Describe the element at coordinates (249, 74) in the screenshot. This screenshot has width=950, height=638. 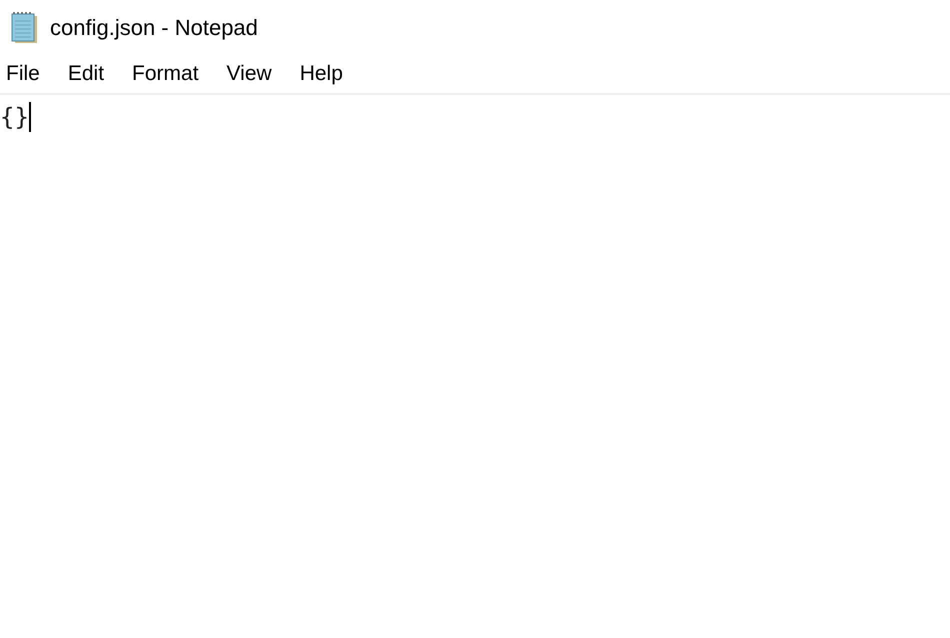
I see `menu-item: View` at that location.